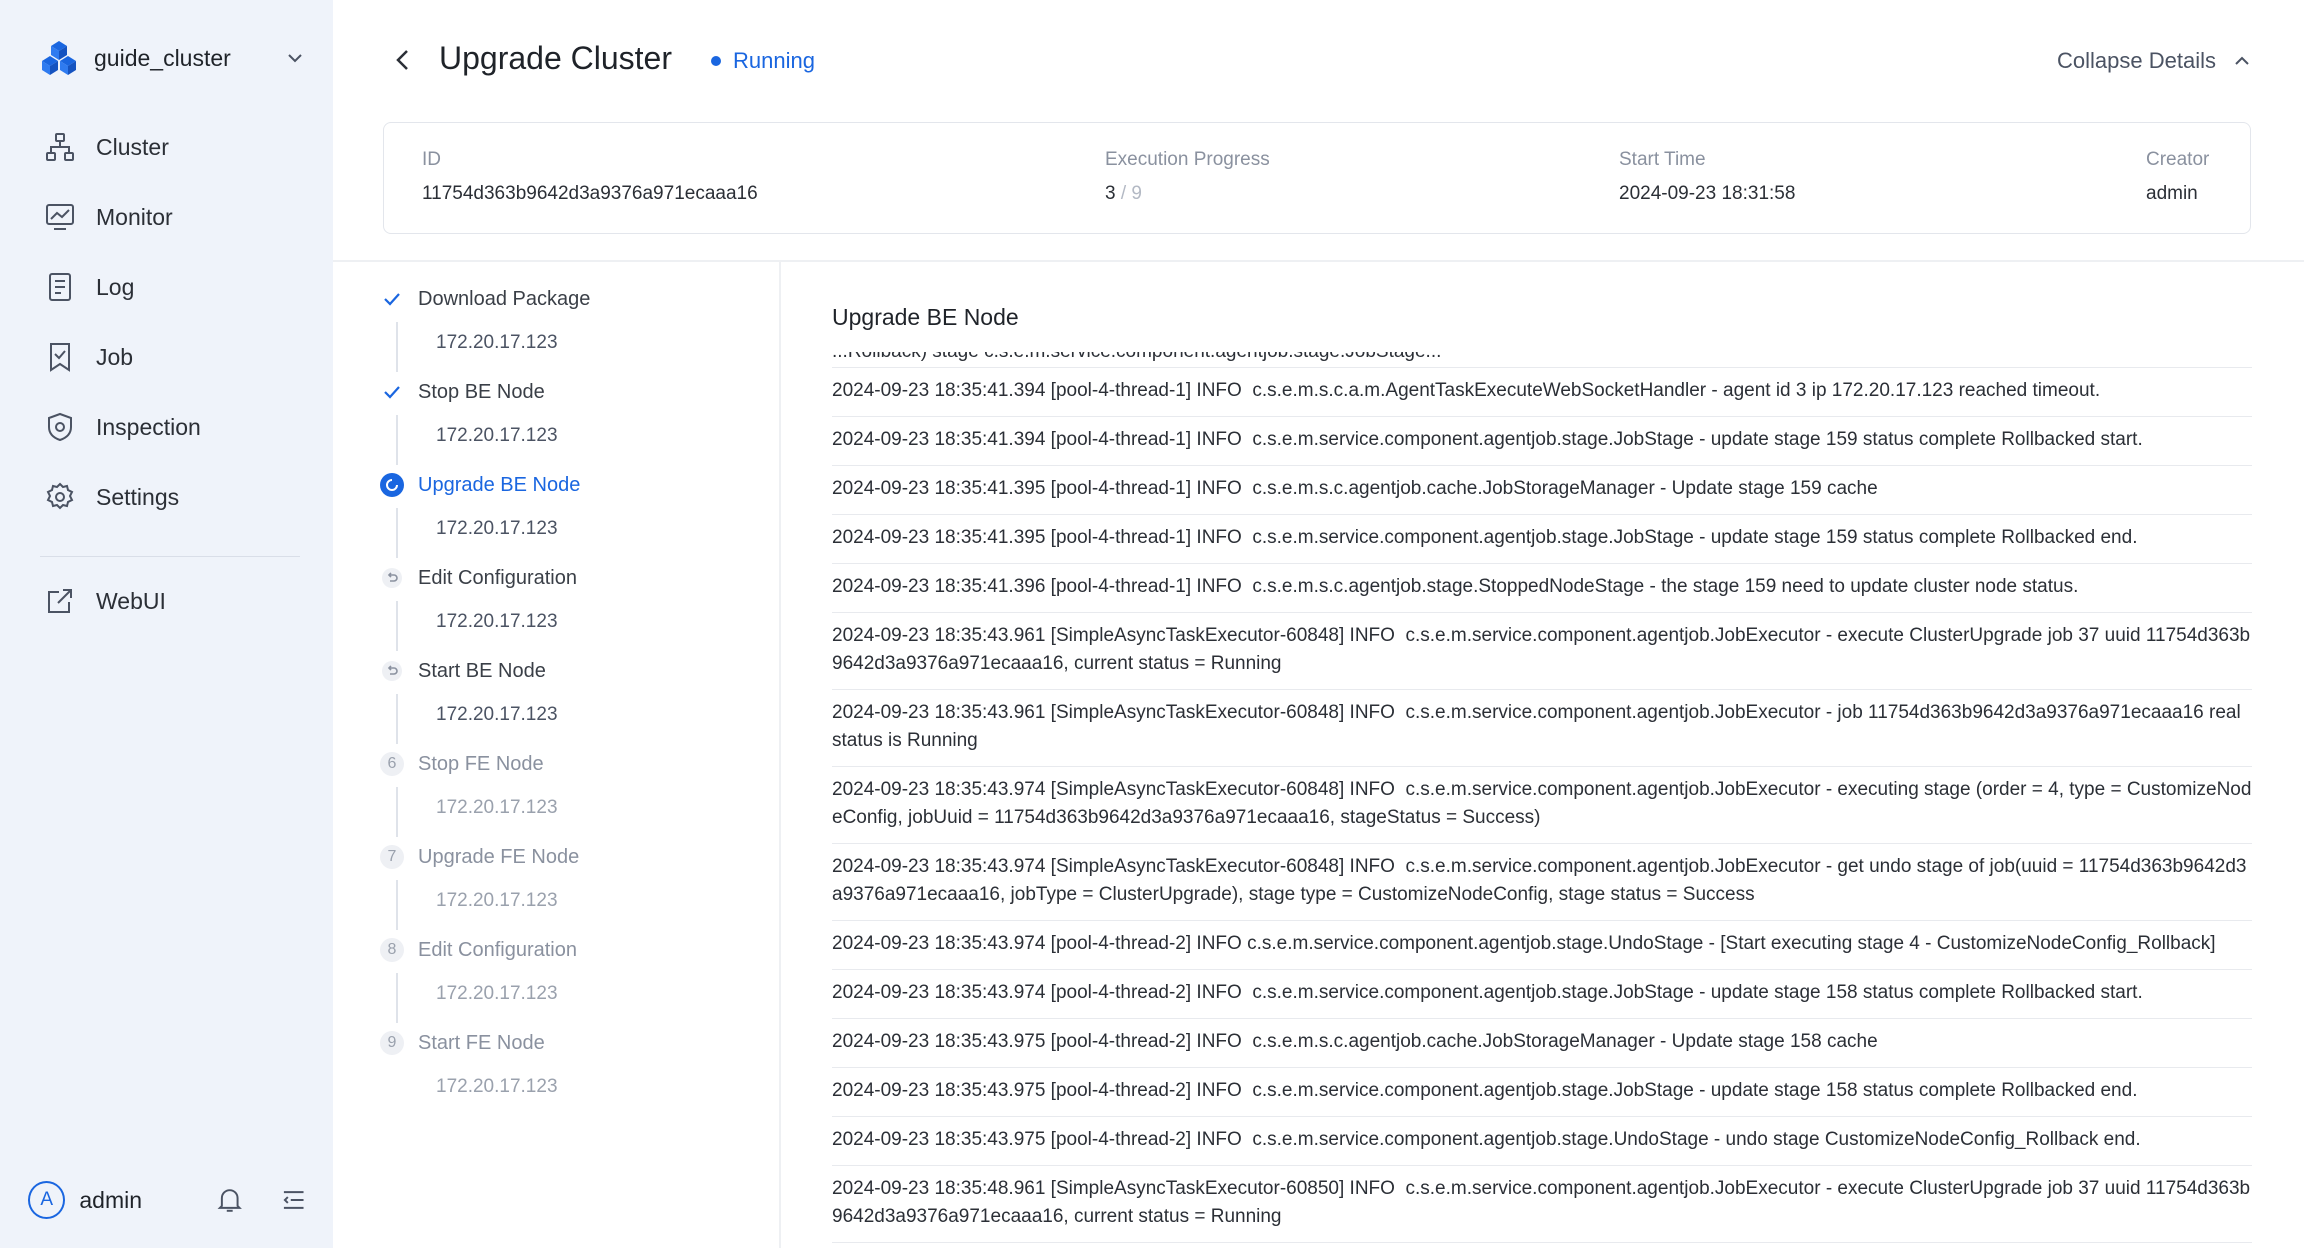 The width and height of the screenshot is (2304, 1248). Describe the element at coordinates (780, 755) in the screenshot. I see `panel-divider` at that location.